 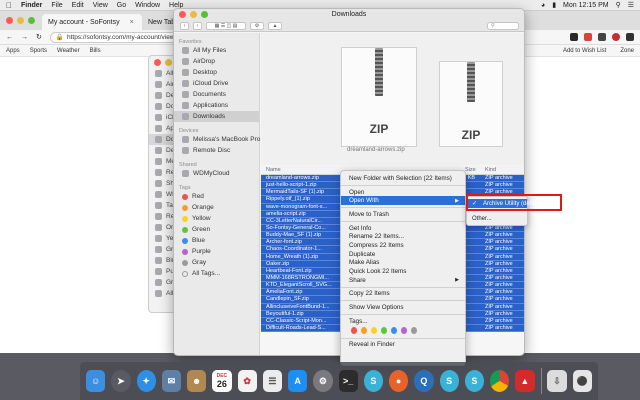 I want to click on reload-icon: ↻, so click(x=39, y=37).